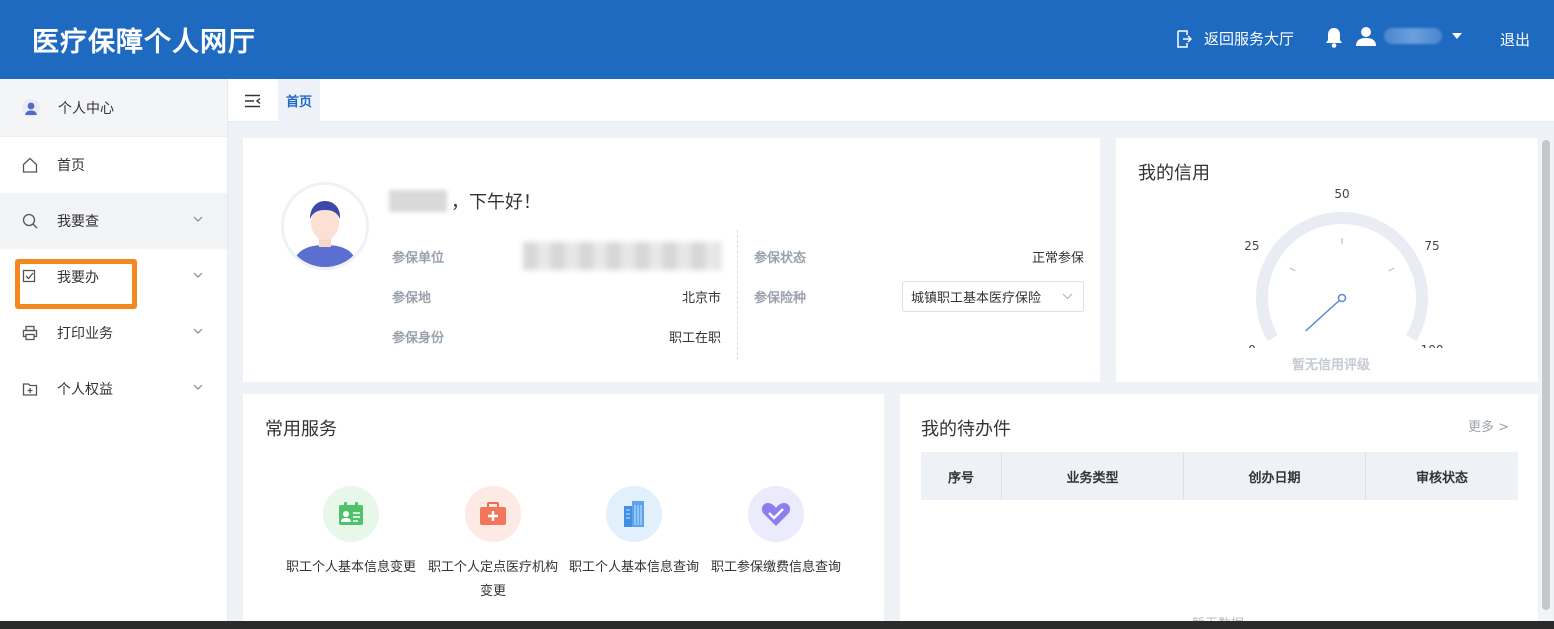  I want to click on status-value: 正常参保, so click(1057, 258).